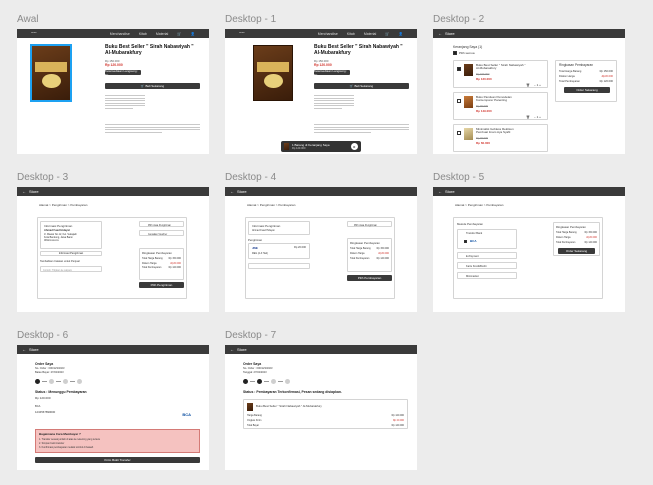  What do you see at coordinates (279, 266) in the screenshot?
I see `shipping-dropdown` at bounding box center [279, 266].